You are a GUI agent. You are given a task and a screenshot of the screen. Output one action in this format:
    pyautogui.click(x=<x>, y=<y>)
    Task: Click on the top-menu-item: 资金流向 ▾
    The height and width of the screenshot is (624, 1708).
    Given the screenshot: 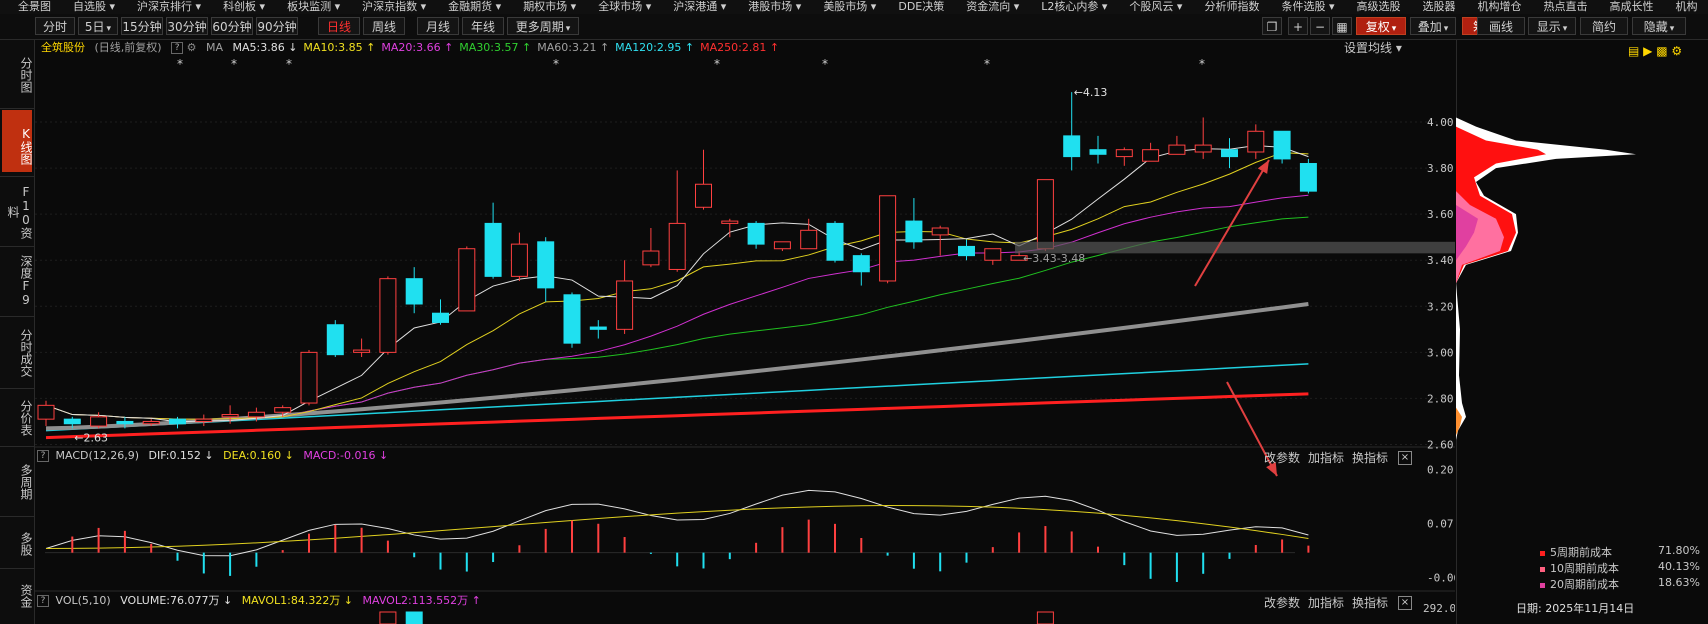 What is the action you would take?
    pyautogui.click(x=992, y=6)
    